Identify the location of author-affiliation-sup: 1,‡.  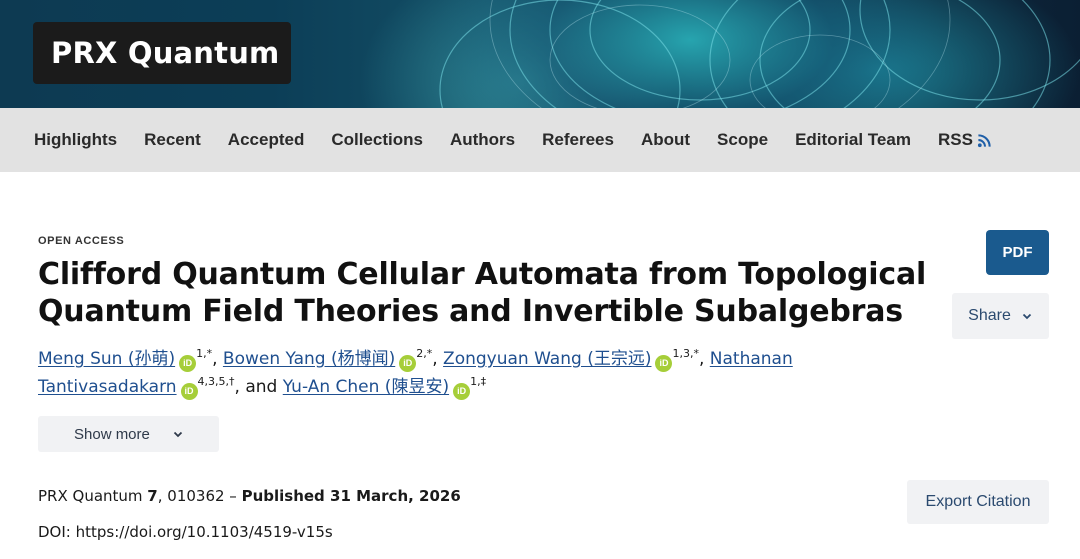
(478, 381).